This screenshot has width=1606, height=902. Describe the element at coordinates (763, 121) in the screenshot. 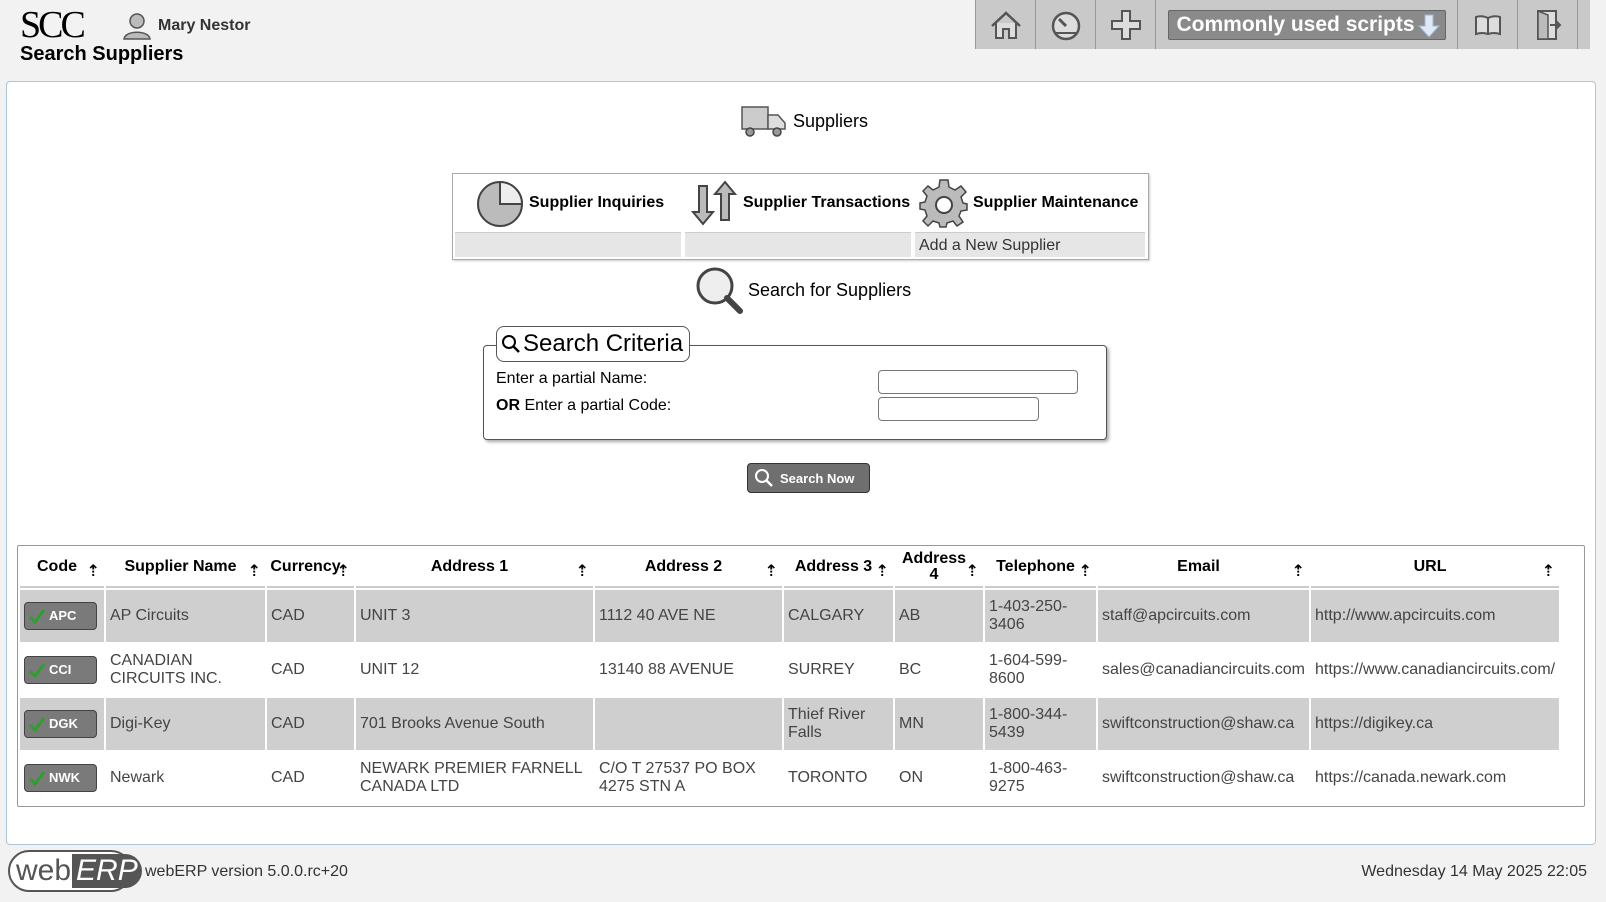

I see `truck-icon` at that location.